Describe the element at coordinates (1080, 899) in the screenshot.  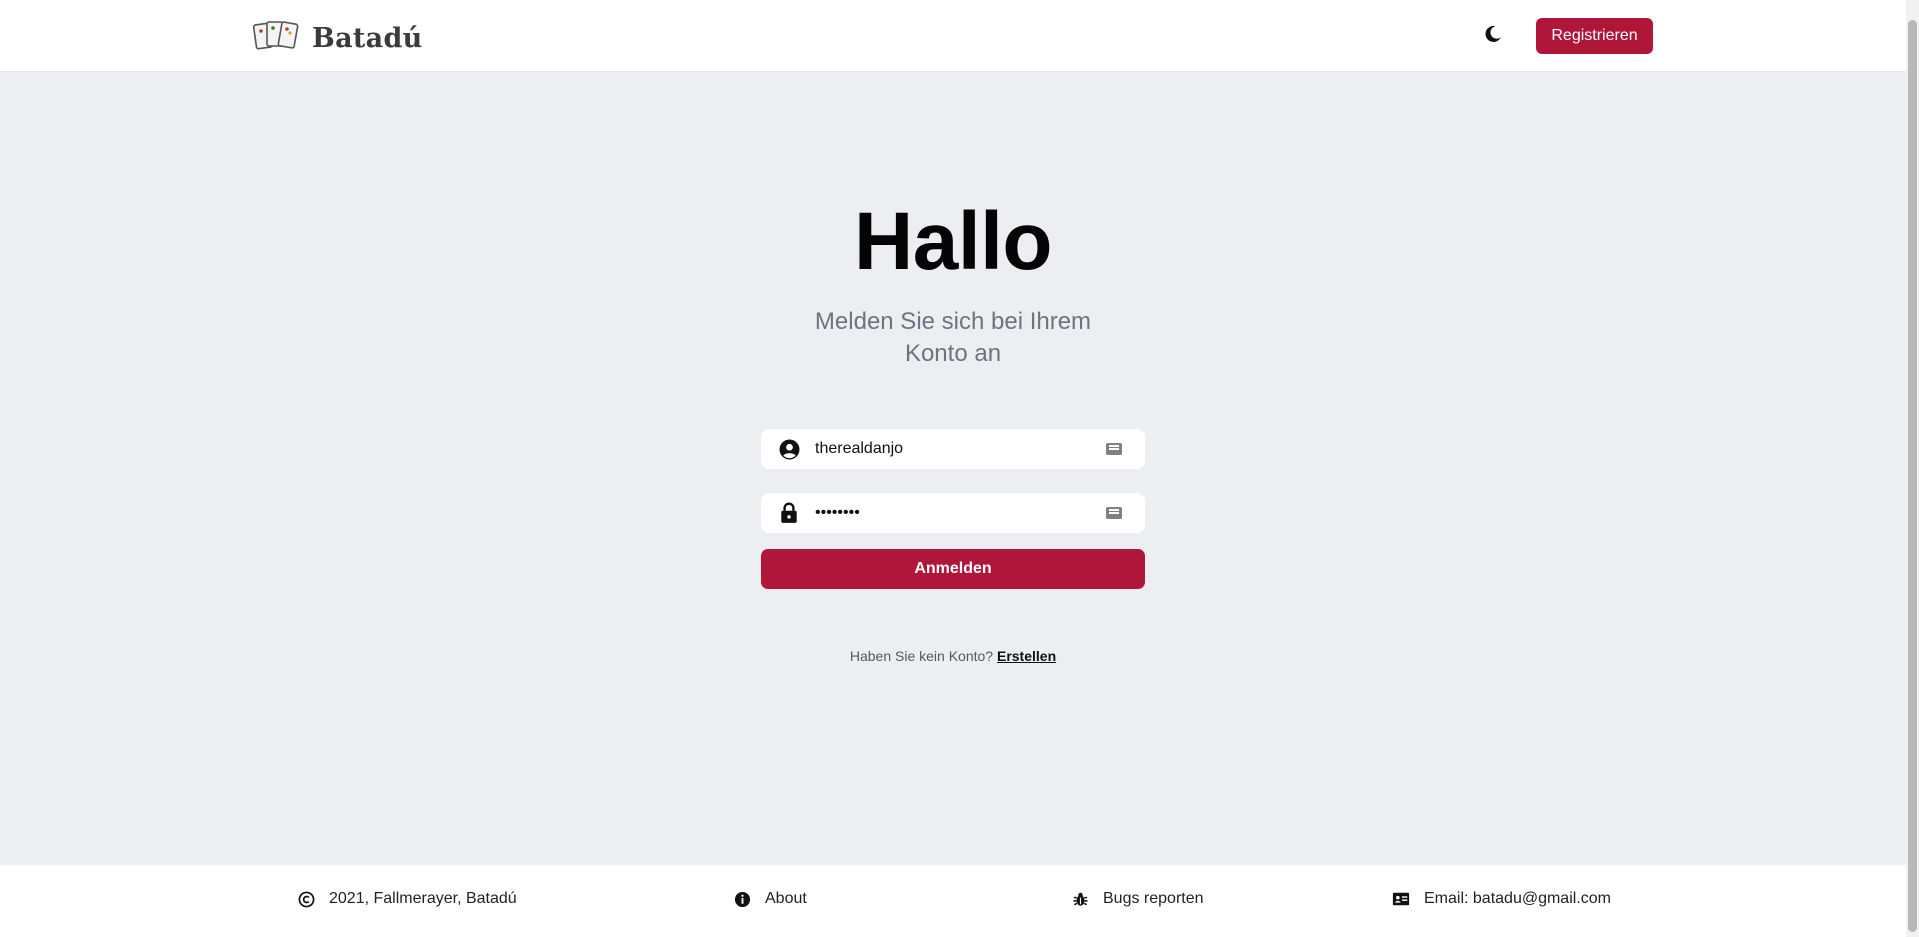
I see `bug-icon` at that location.